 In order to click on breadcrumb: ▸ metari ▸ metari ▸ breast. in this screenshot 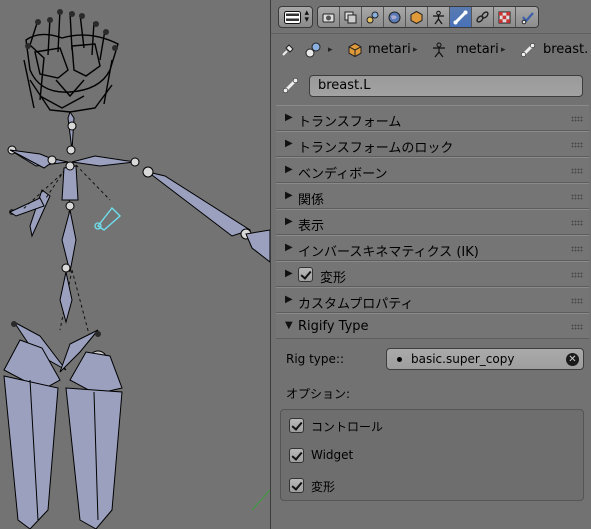, I will do `click(431, 50)`.